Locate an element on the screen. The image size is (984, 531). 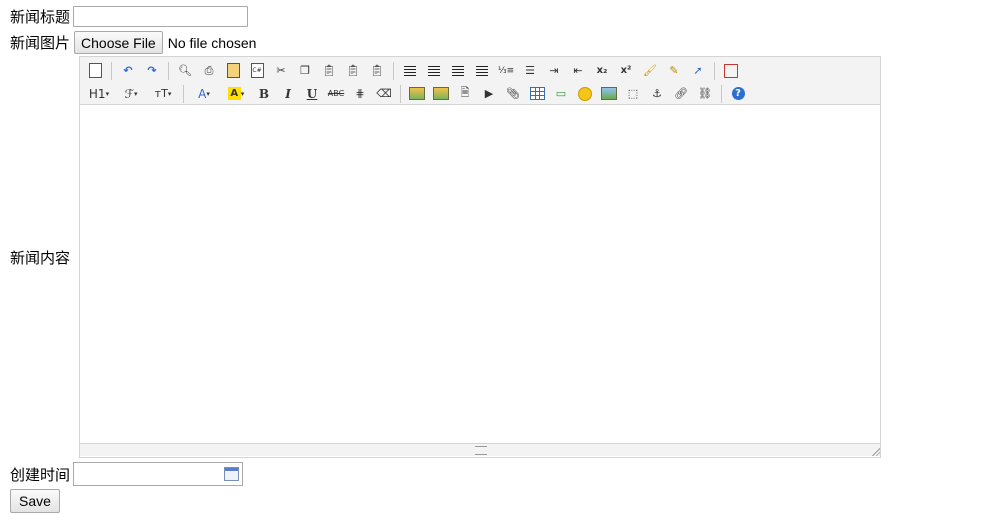
horizontal-rule-icon: ⋕ is located at coordinates (360, 94).